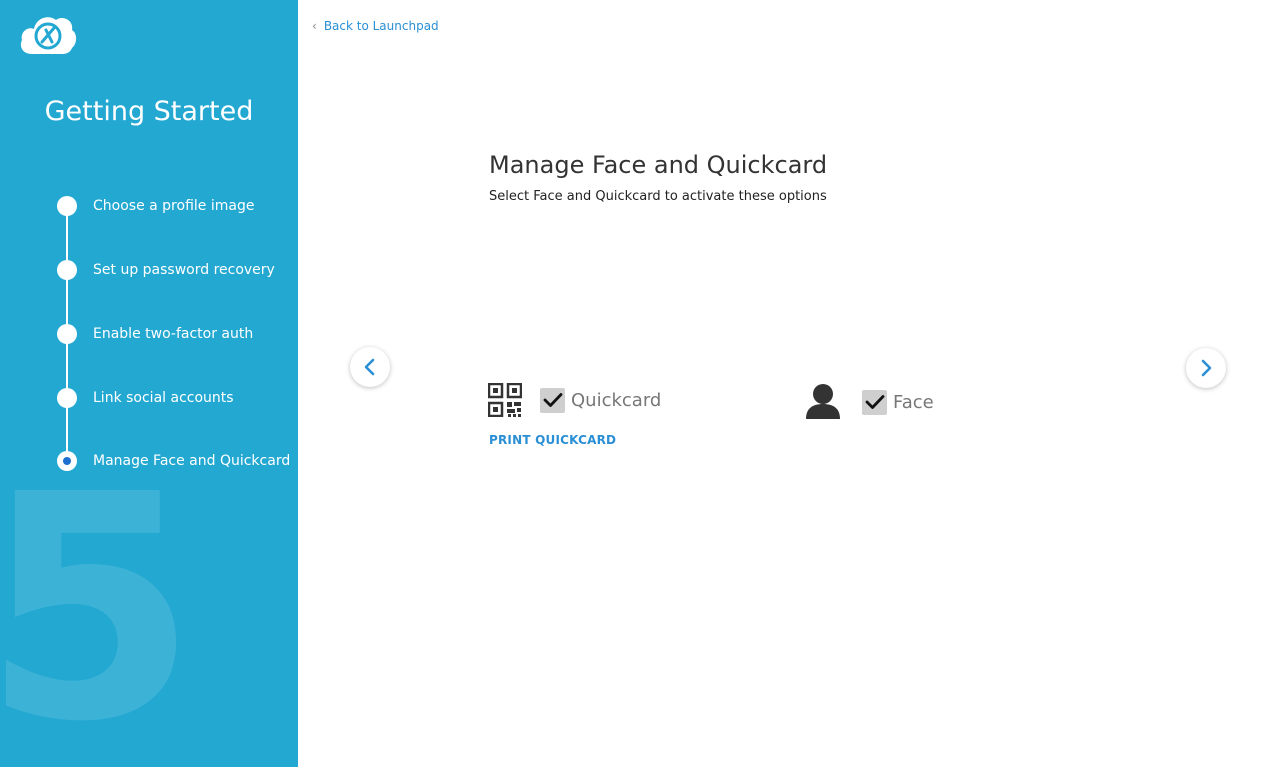 The height and width of the screenshot is (767, 1281). Describe the element at coordinates (48, 34) in the screenshot. I see `cloud-logo-icon` at that location.